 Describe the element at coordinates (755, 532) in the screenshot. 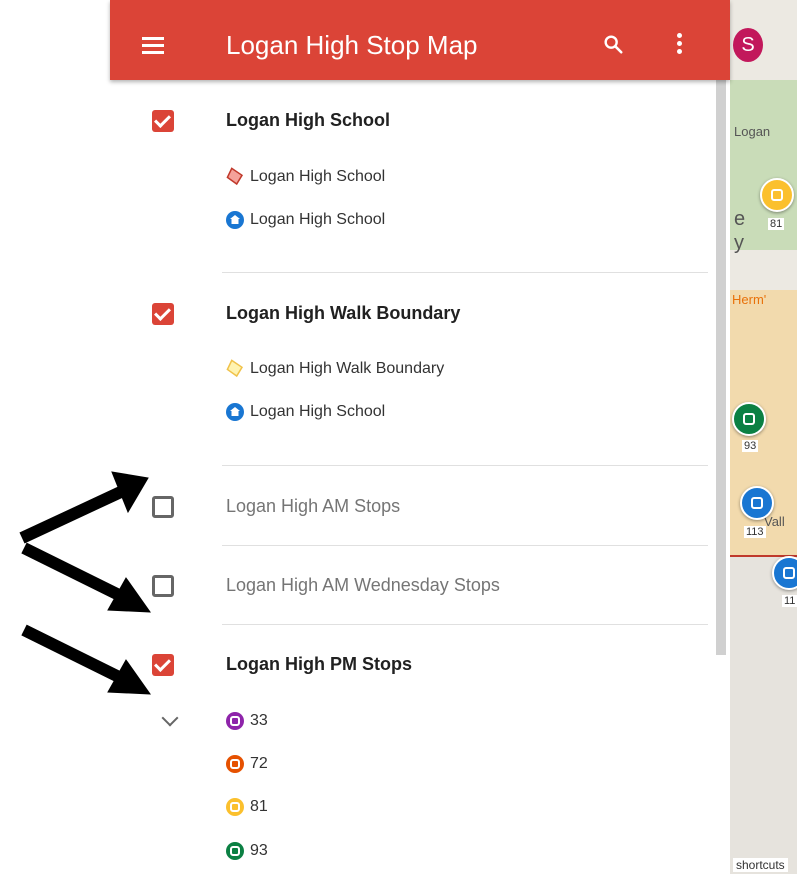

I see `map-route-number: 113` at that location.